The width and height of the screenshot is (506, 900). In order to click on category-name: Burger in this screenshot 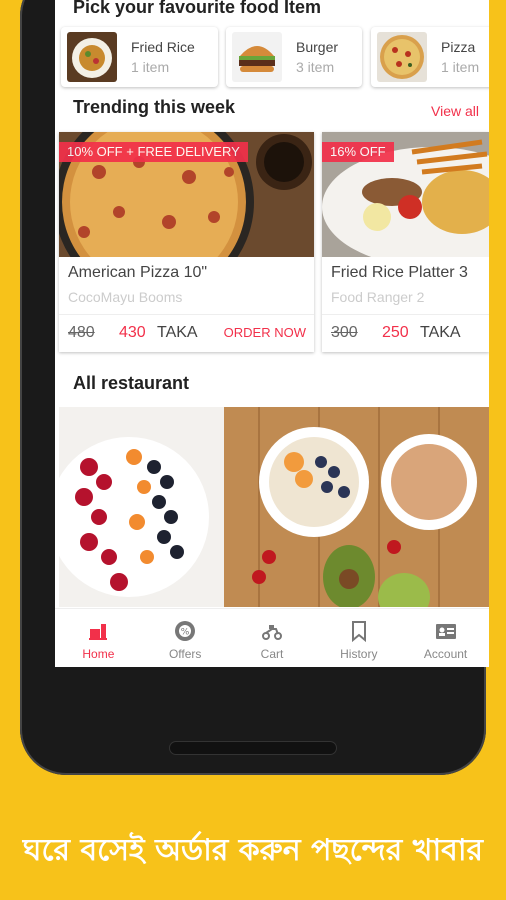, I will do `click(317, 47)`.